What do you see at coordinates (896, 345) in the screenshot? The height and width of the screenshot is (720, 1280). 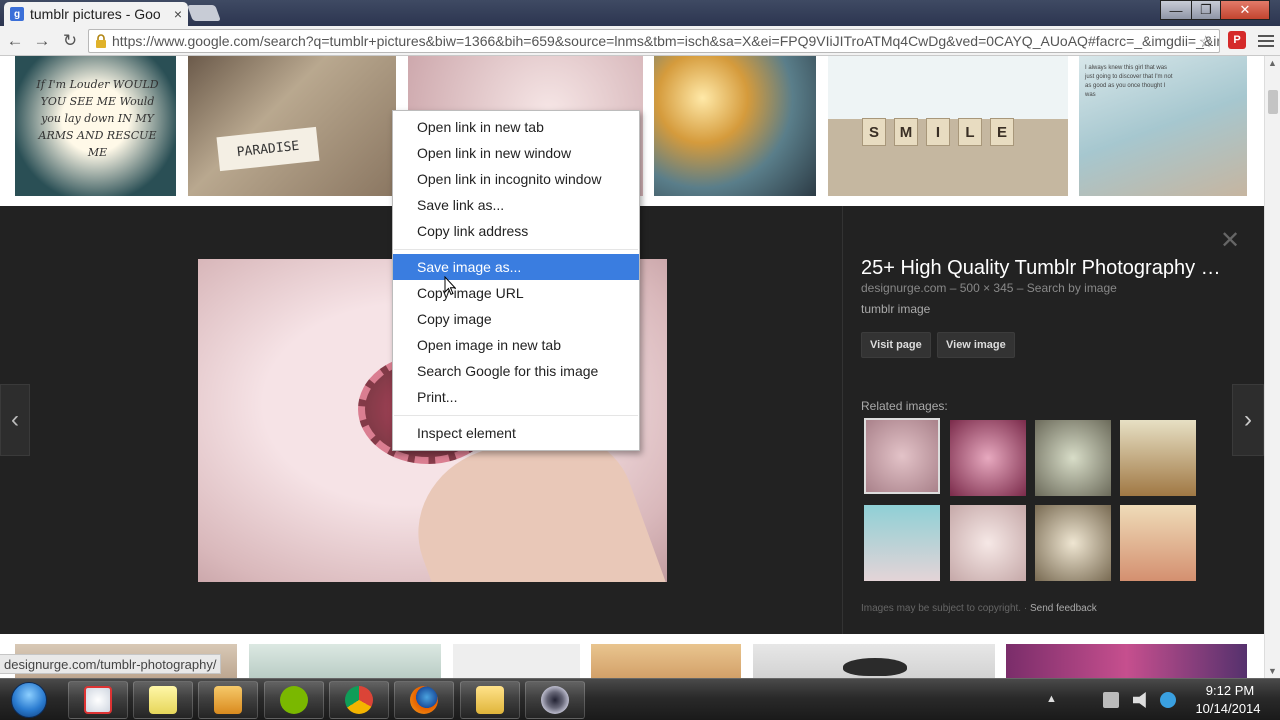 I see `visit-page-button: Visit page` at bounding box center [896, 345].